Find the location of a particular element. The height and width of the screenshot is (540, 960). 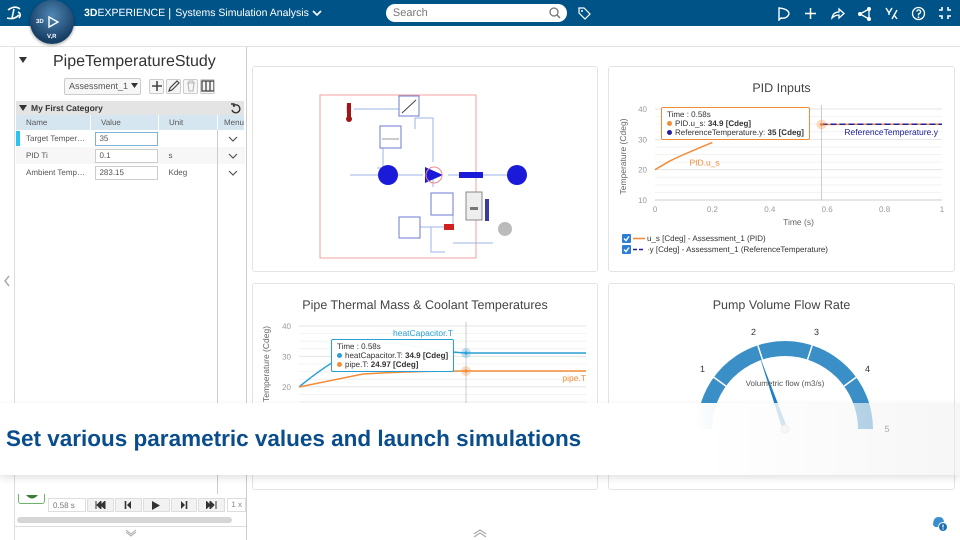

delete-icon is located at coordinates (191, 86).